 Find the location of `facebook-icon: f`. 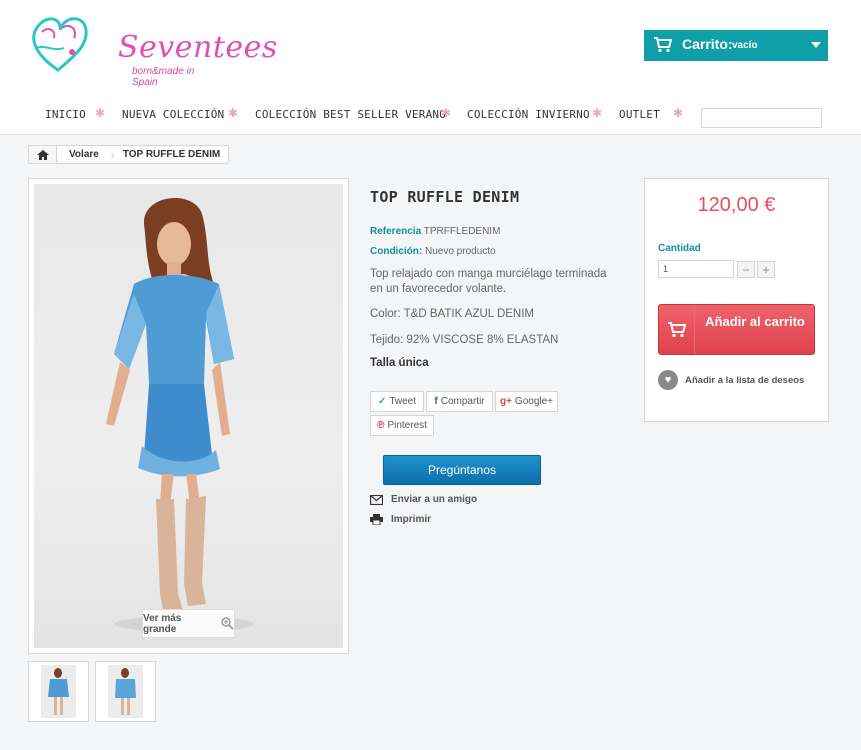

facebook-icon: f is located at coordinates (436, 401).